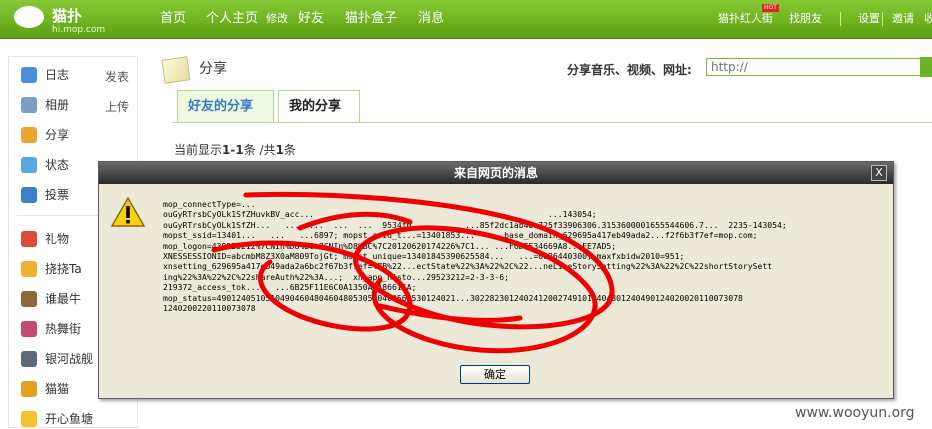  Describe the element at coordinates (903, 19) in the screenshot. I see `nav-invite: 邀请` at that location.